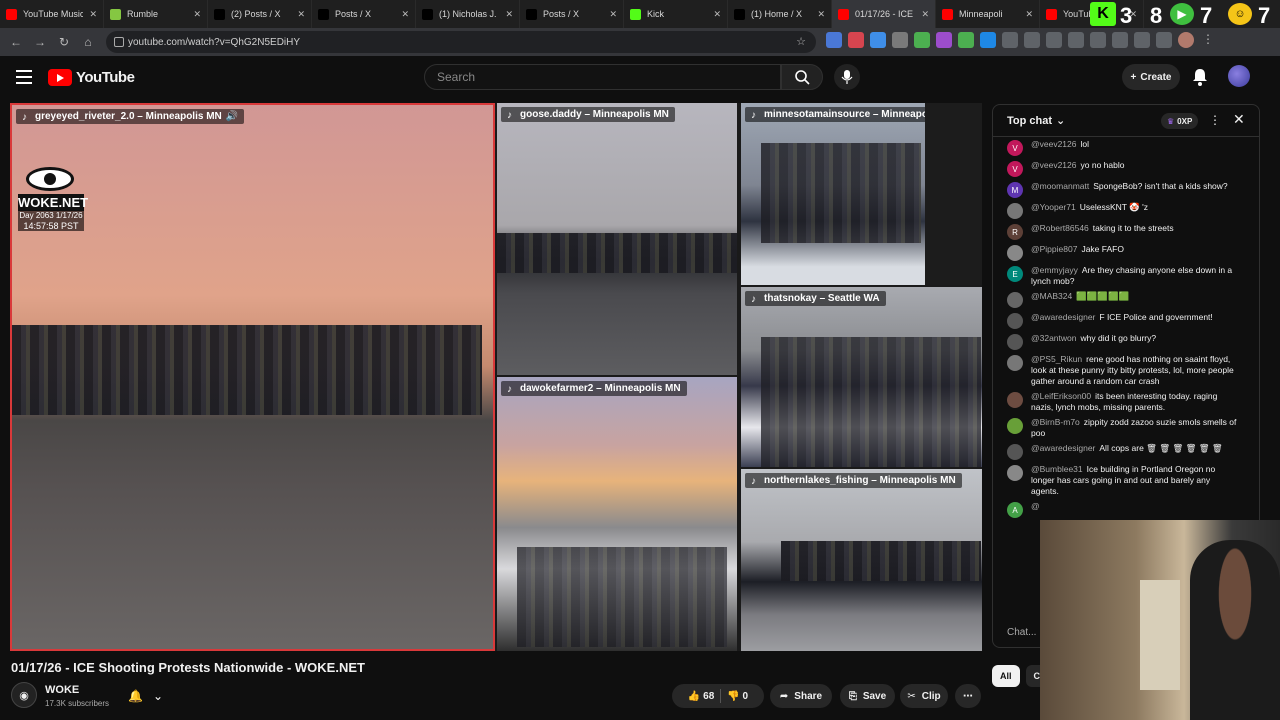 Image resolution: width=1280 pixels, height=720 pixels. What do you see at coordinates (24, 77) in the screenshot?
I see `menu-icon` at bounding box center [24, 77].